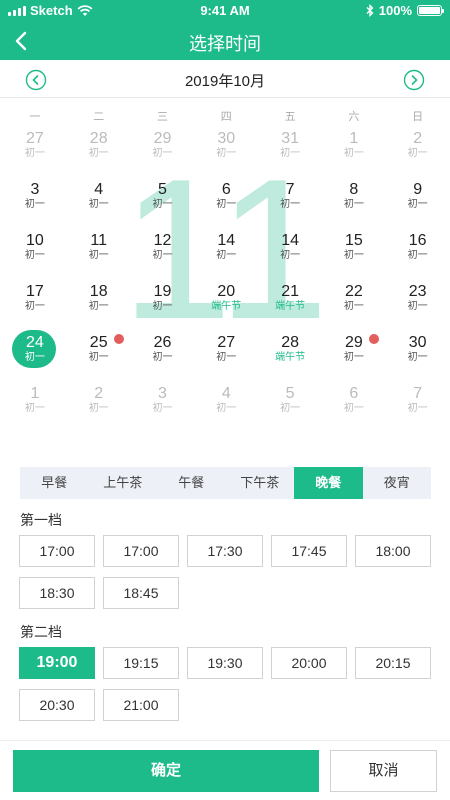 The image size is (450, 800). Describe the element at coordinates (123, 483) in the screenshot. I see `meal-tab: 上午茶` at that location.